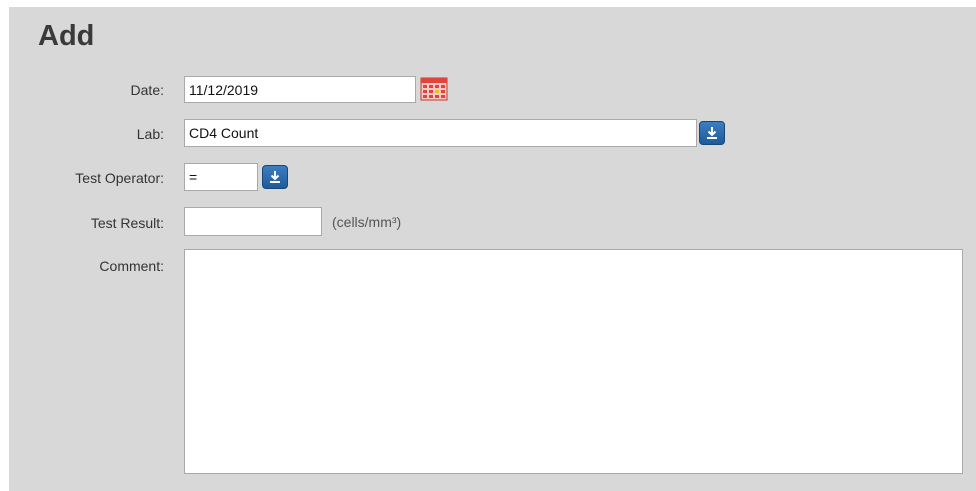 The height and width of the screenshot is (491, 976). Describe the element at coordinates (147, 90) in the screenshot. I see `date-label: Date:` at that location.